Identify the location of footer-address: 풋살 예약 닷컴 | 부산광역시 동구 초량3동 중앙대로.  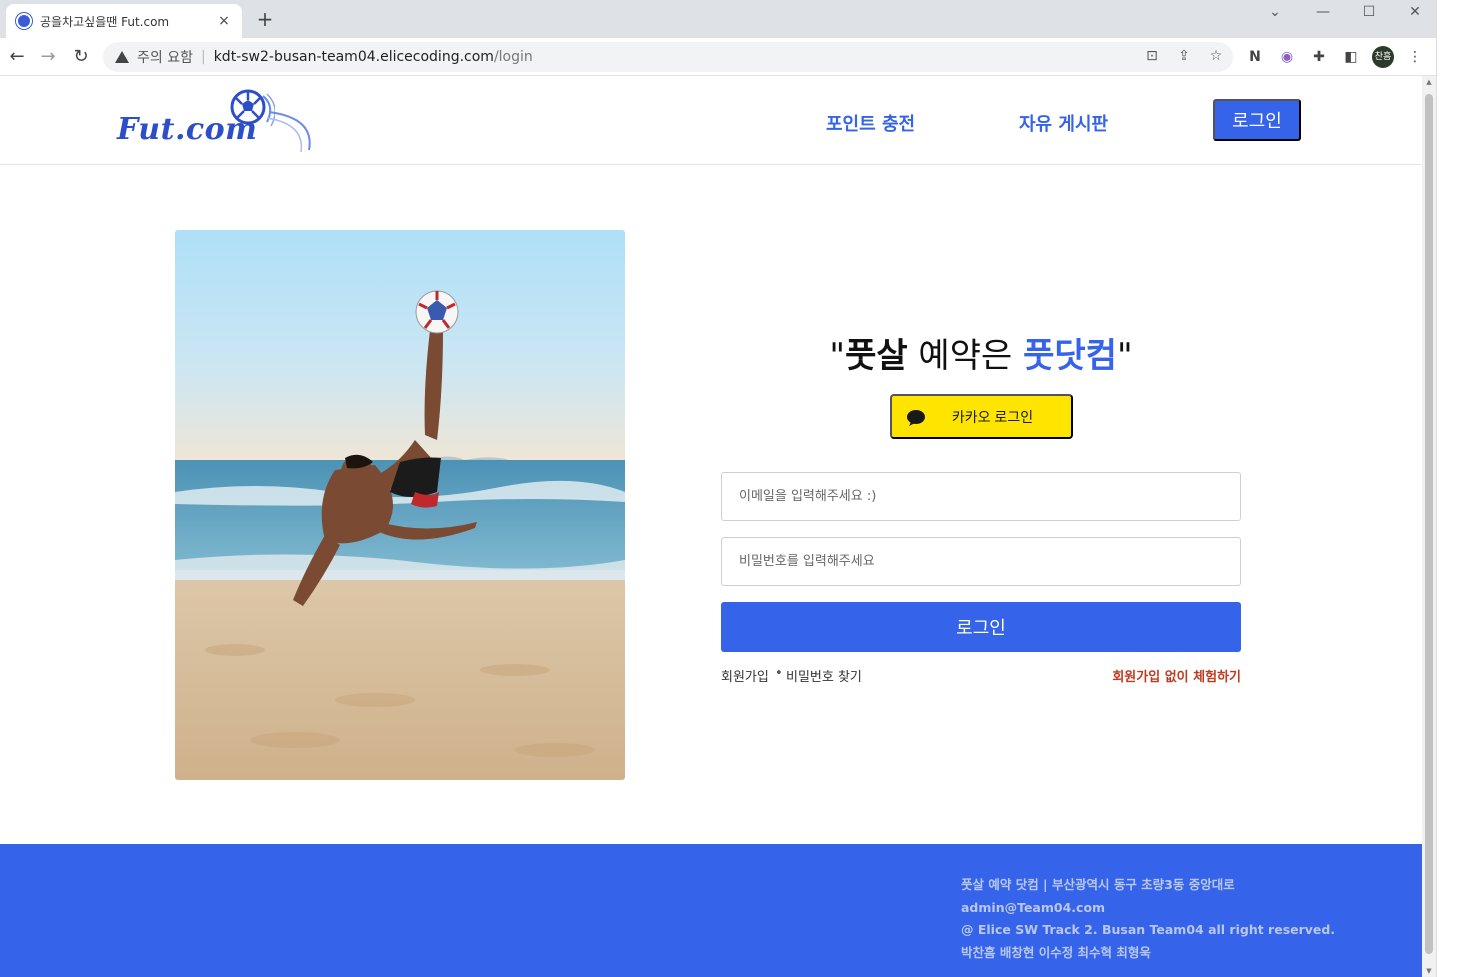
(1098, 884).